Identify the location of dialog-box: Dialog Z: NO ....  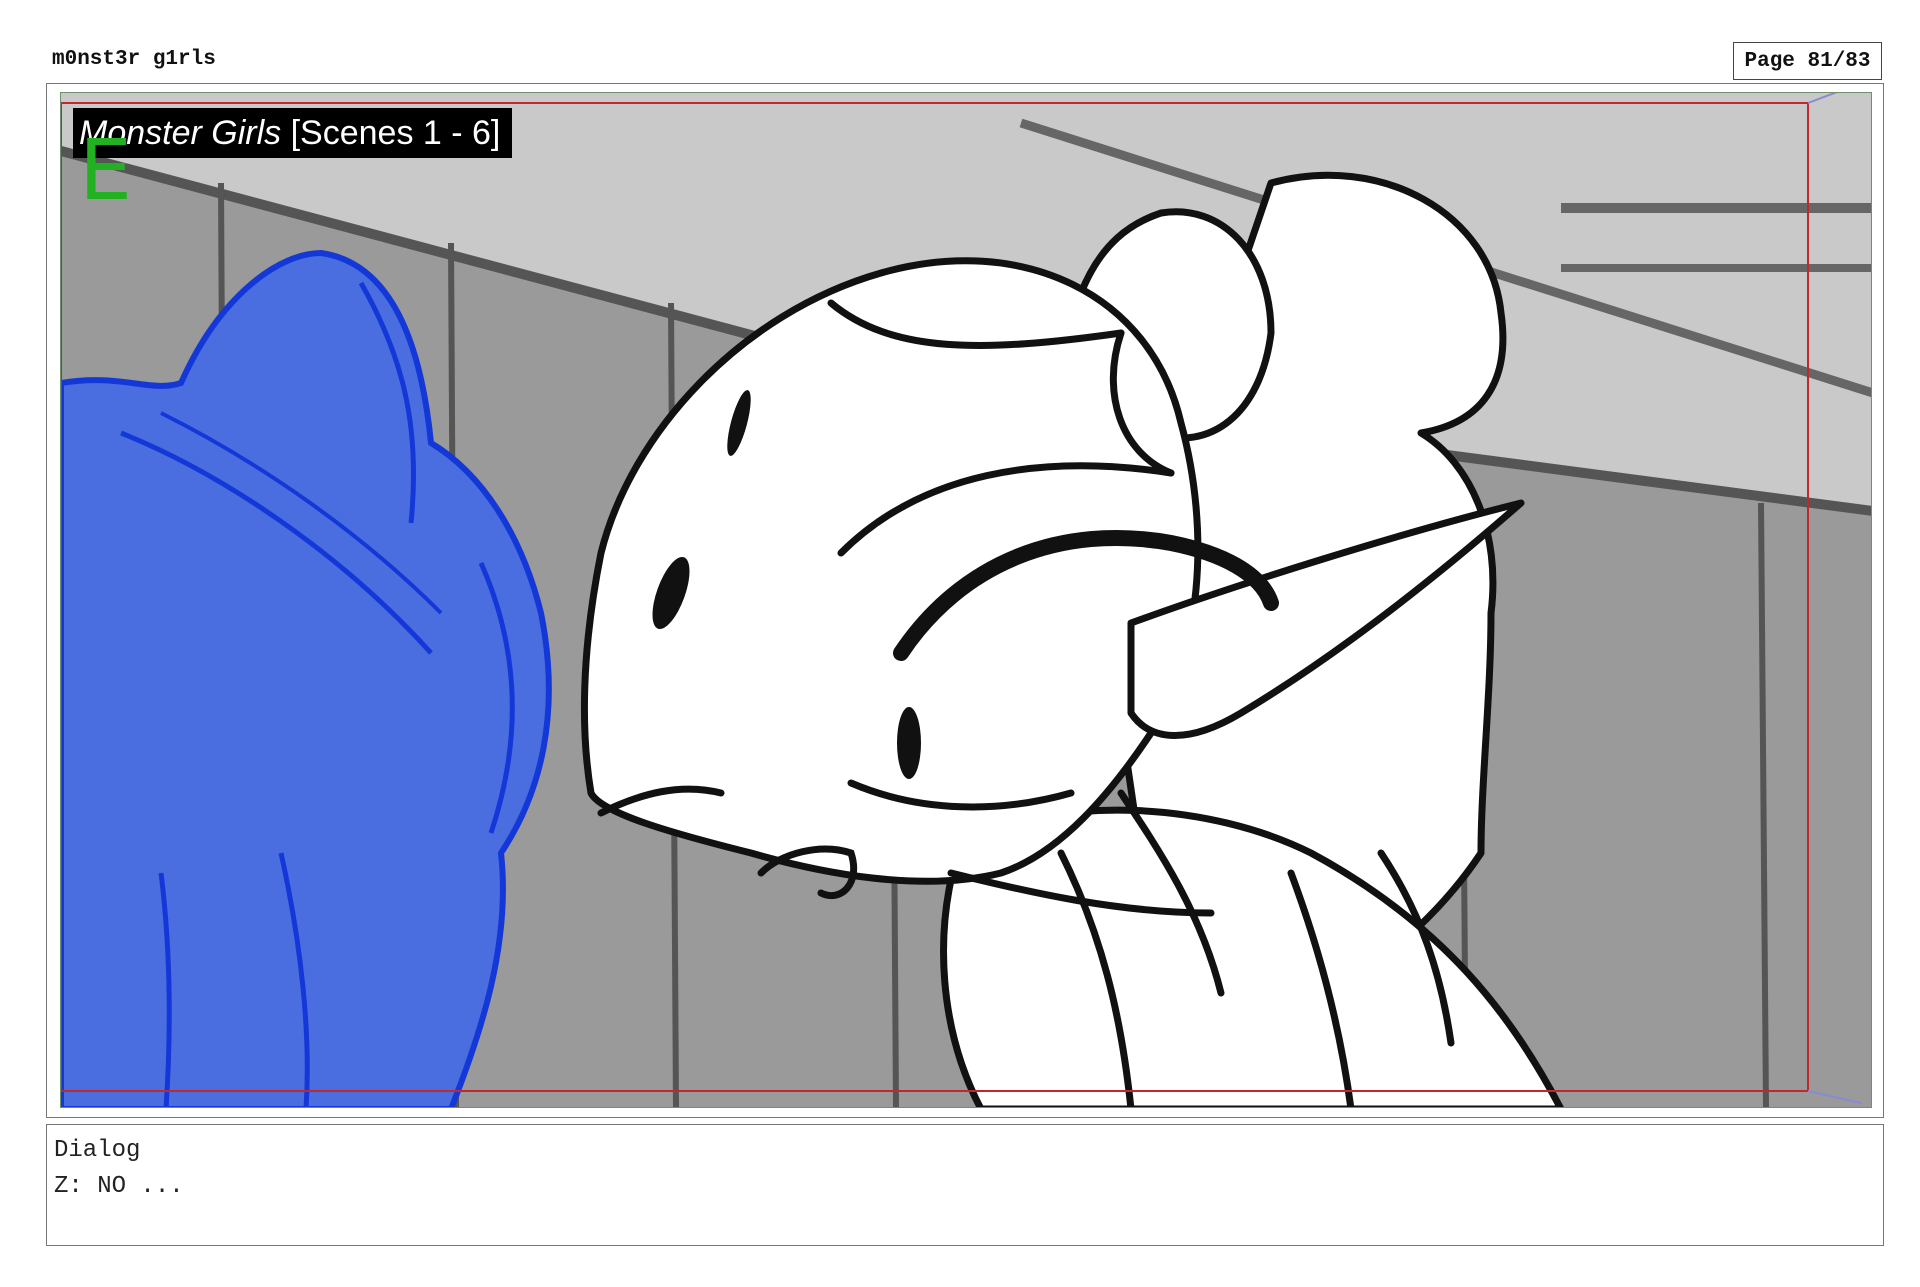
(965, 1185).